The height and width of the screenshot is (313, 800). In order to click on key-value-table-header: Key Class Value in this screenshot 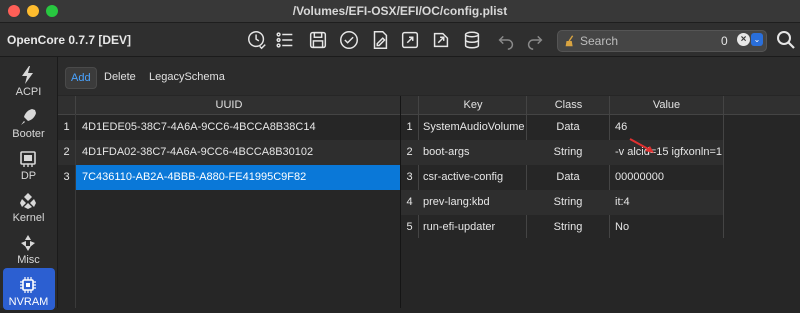, I will do `click(600, 105)`.